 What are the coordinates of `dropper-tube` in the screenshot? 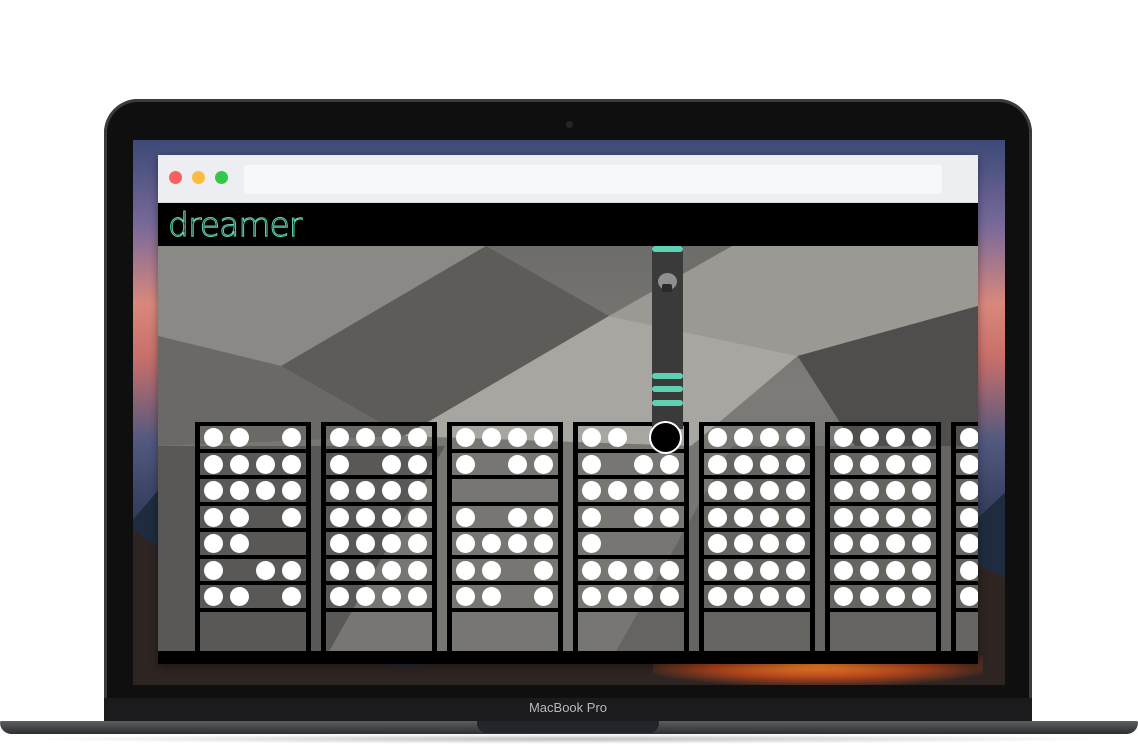 It's located at (667, 337).